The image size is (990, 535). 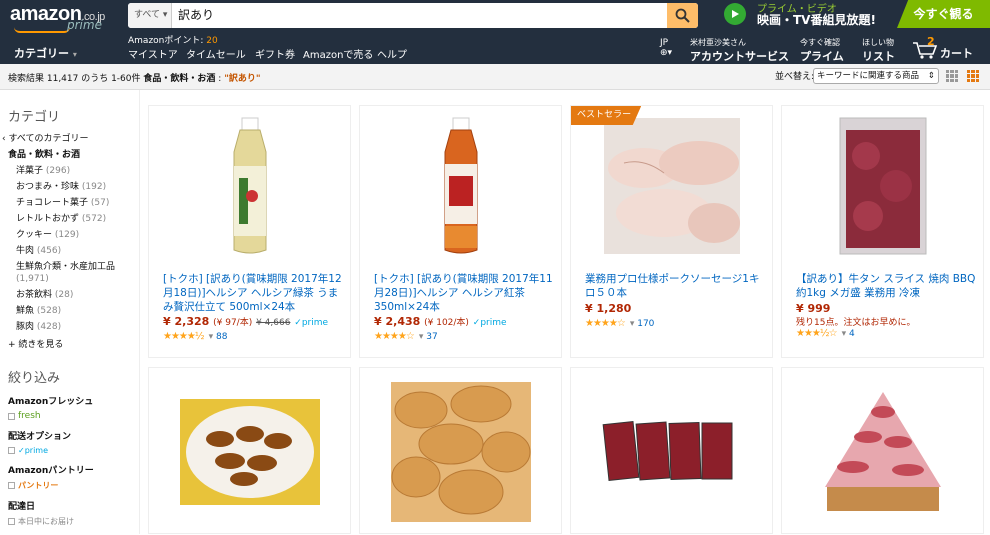 I want to click on watch-now-button: 今すぐ観る, so click(x=943, y=14).